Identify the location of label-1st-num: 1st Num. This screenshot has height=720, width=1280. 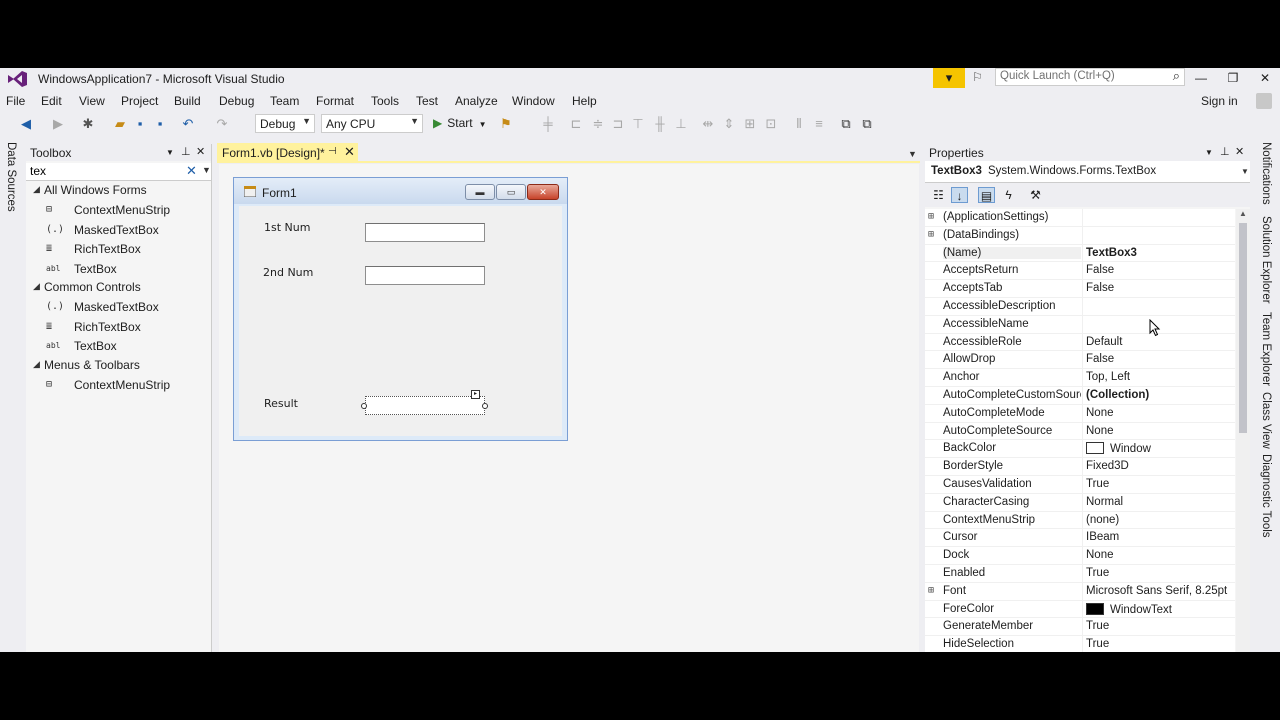
(287, 227).